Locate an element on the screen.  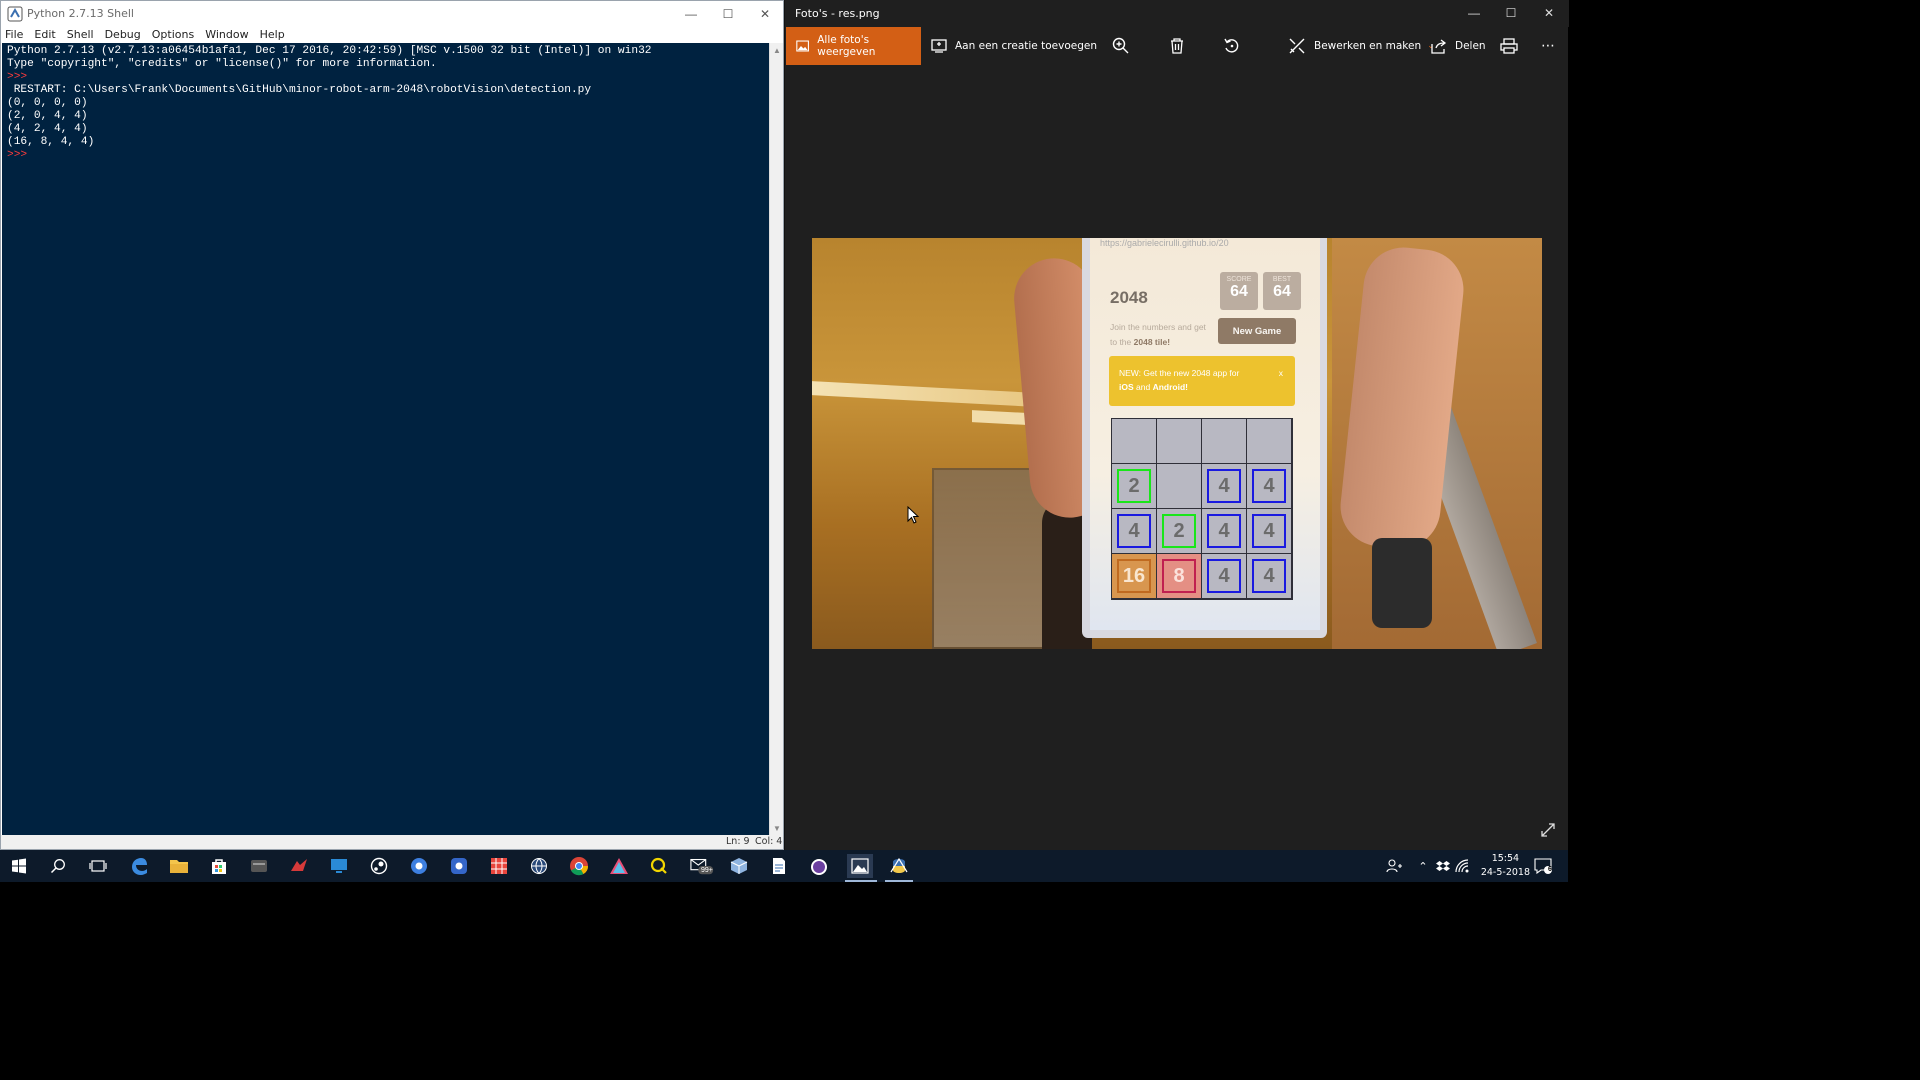
printer-icon is located at coordinates (1509, 46).